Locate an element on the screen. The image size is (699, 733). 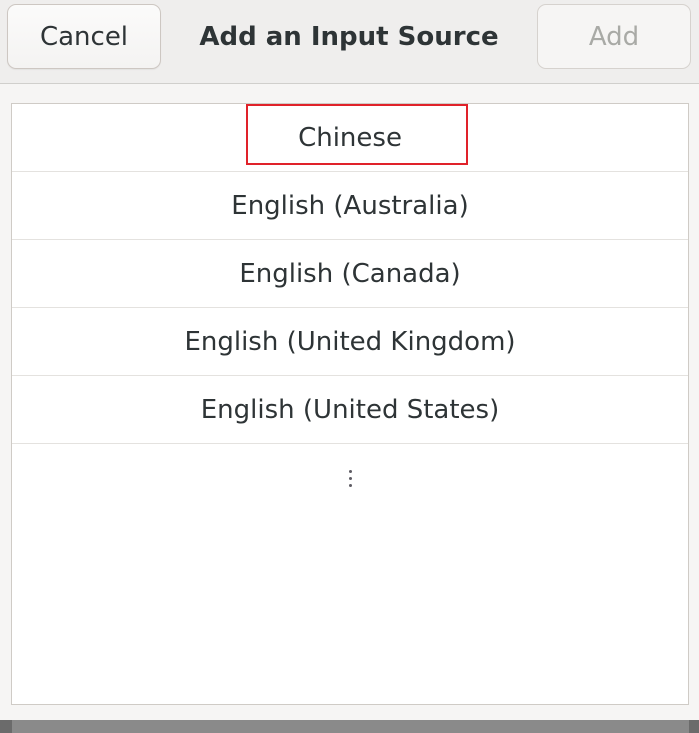
cancel-button: Cancel is located at coordinates (84, 36).